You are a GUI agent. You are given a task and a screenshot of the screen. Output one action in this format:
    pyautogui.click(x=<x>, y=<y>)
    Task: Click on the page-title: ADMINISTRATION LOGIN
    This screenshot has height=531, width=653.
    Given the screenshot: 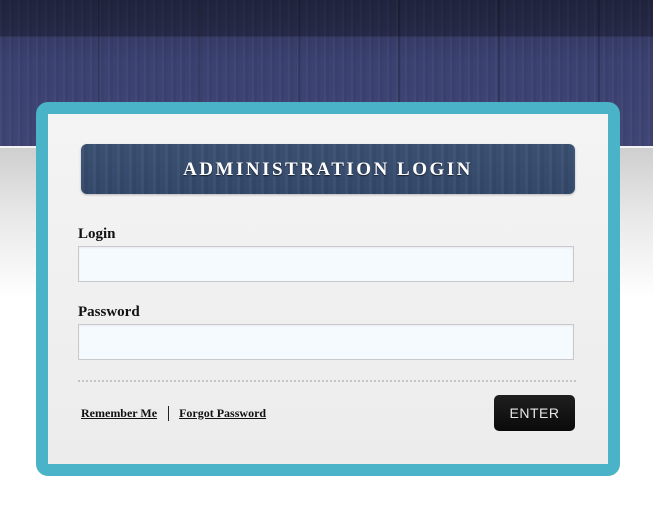 What is the action you would take?
    pyautogui.click(x=328, y=169)
    